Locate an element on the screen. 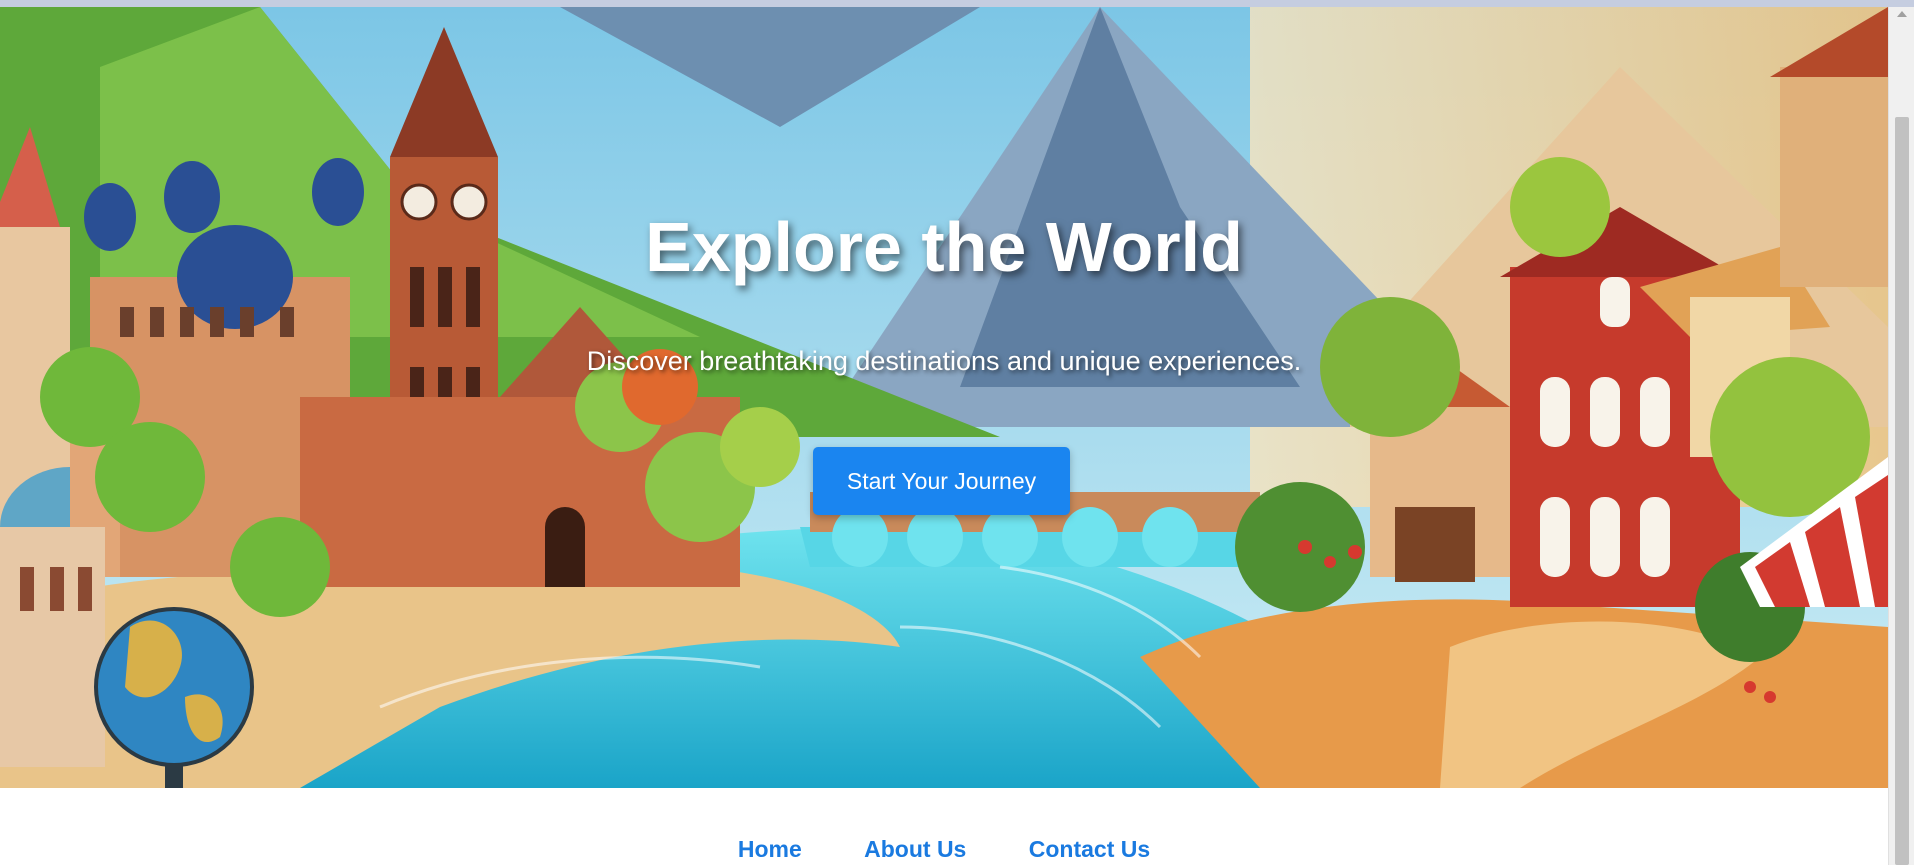 This screenshot has height=865, width=1914. site-navigation: Home About Us Contact Us is located at coordinates (944, 826).